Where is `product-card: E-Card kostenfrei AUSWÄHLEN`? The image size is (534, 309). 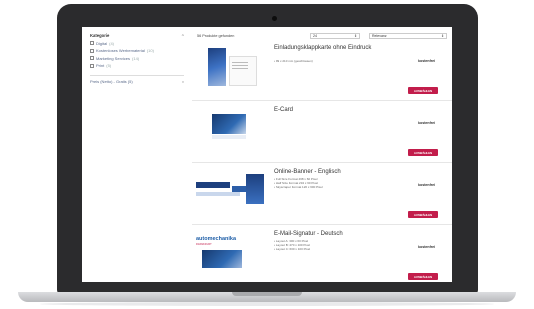 product-card: E-Card kostenfrei AUSWÄHLEN is located at coordinates (322, 133).